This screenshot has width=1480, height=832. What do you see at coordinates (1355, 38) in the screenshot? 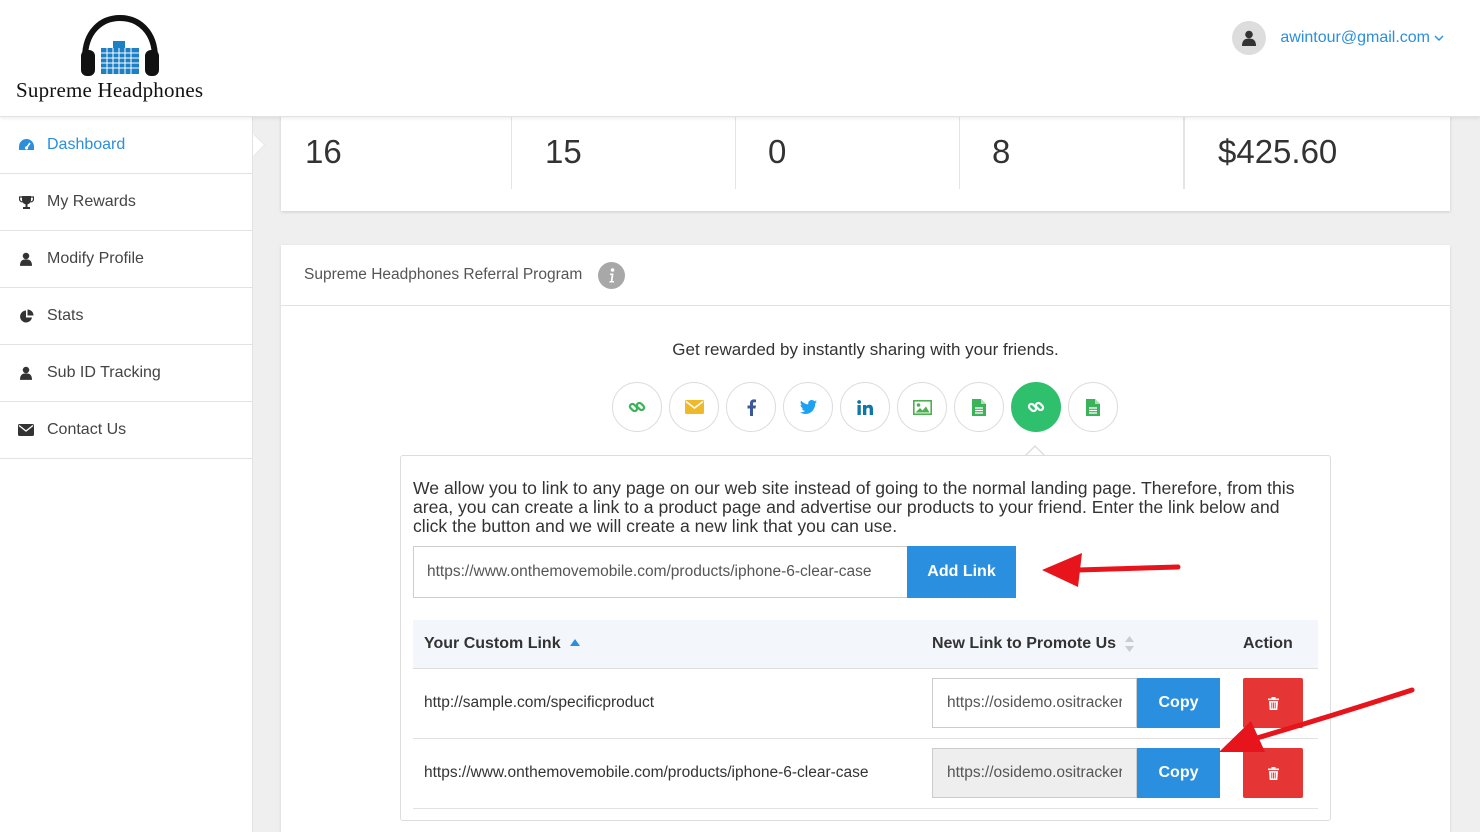
I see `user-email: awintour@gmail.com` at bounding box center [1355, 38].